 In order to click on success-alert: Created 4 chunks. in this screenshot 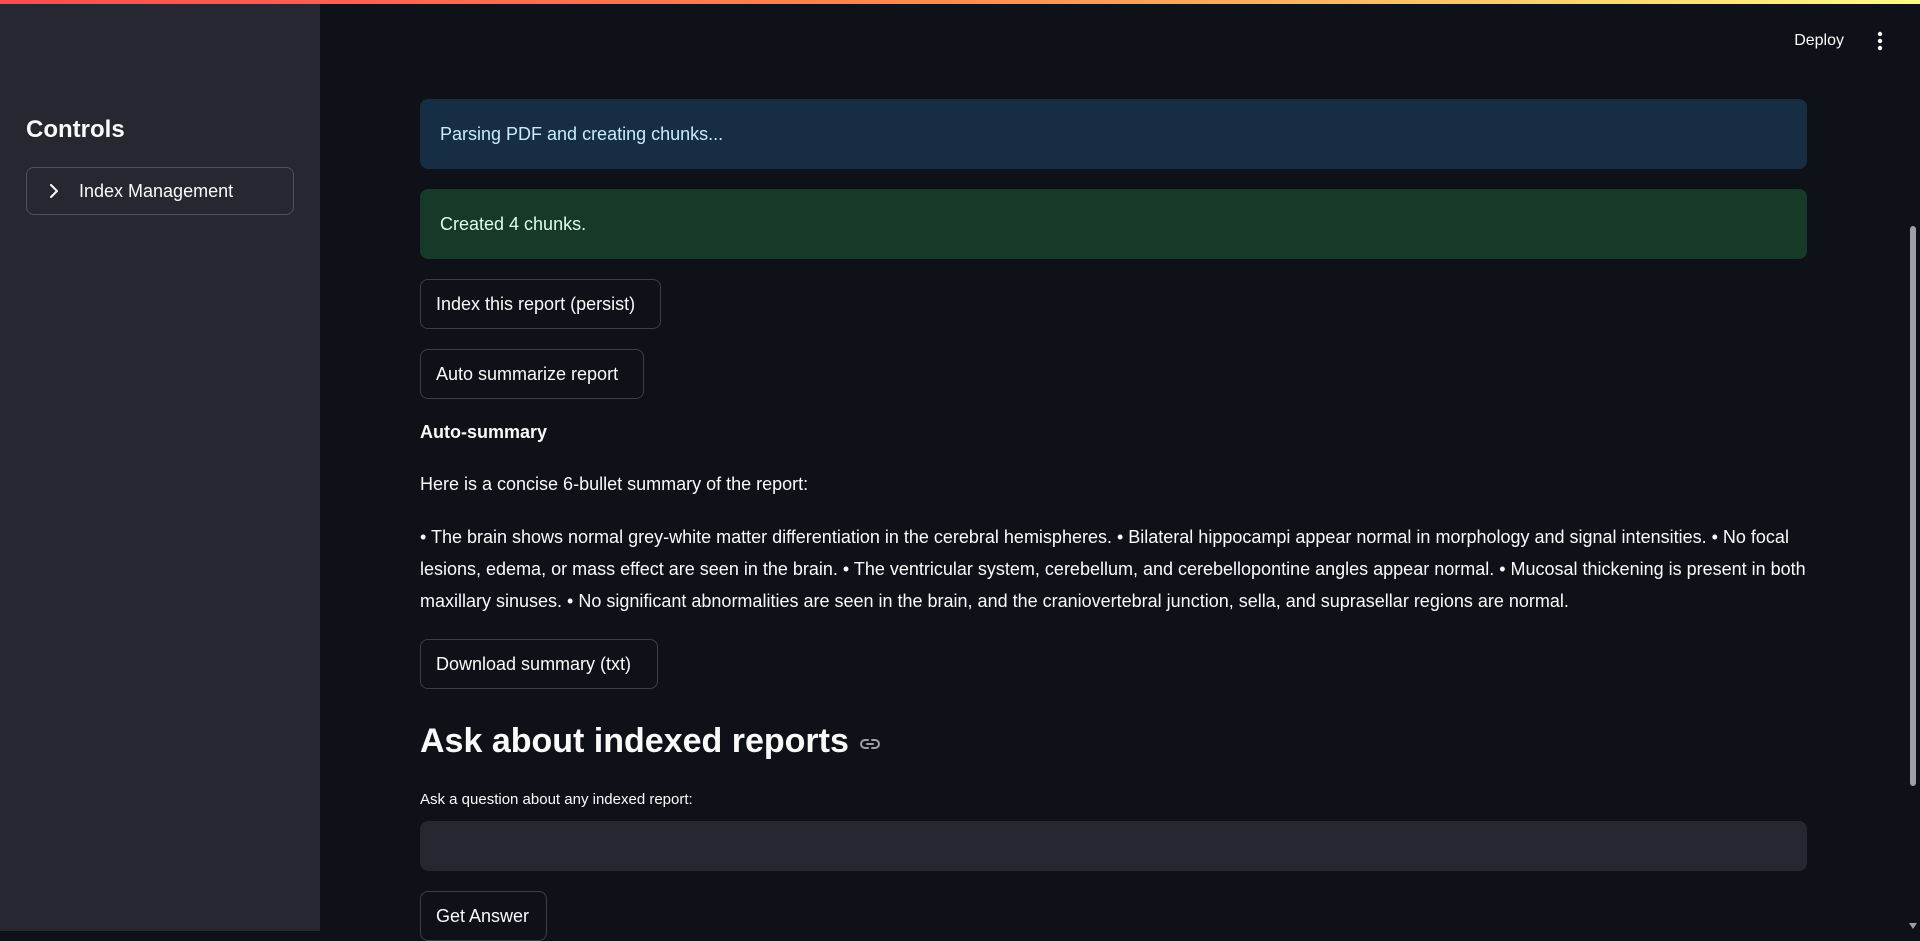, I will do `click(1113, 224)`.